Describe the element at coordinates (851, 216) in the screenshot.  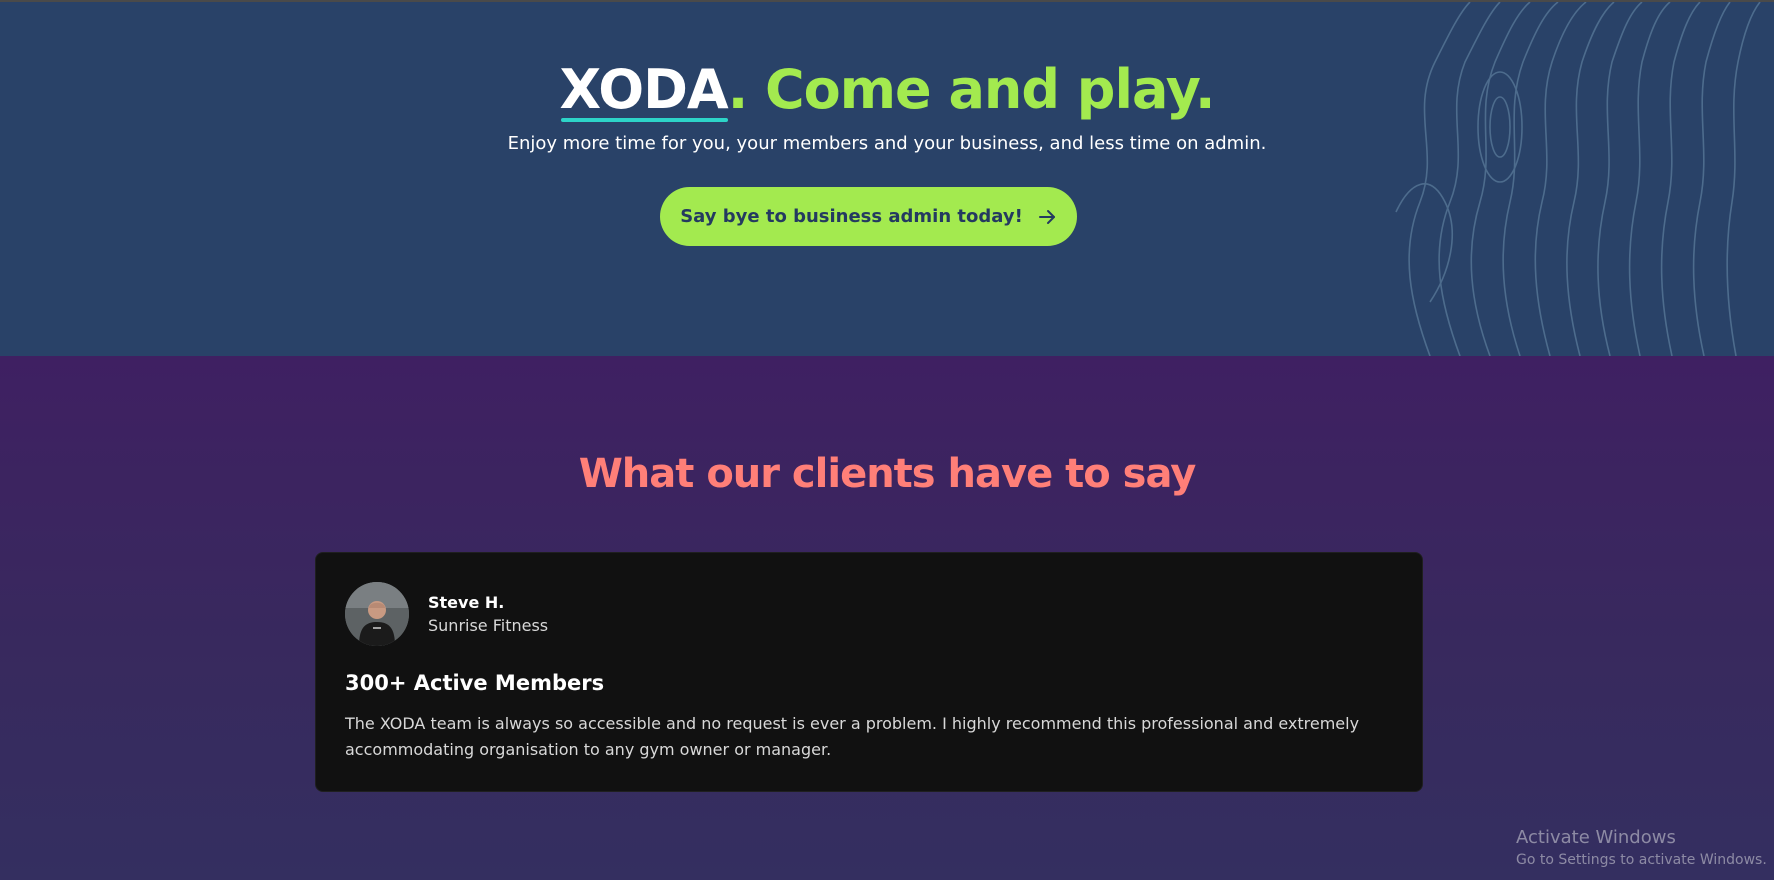
I see `cta-label: Say bye to business admin today!` at that location.